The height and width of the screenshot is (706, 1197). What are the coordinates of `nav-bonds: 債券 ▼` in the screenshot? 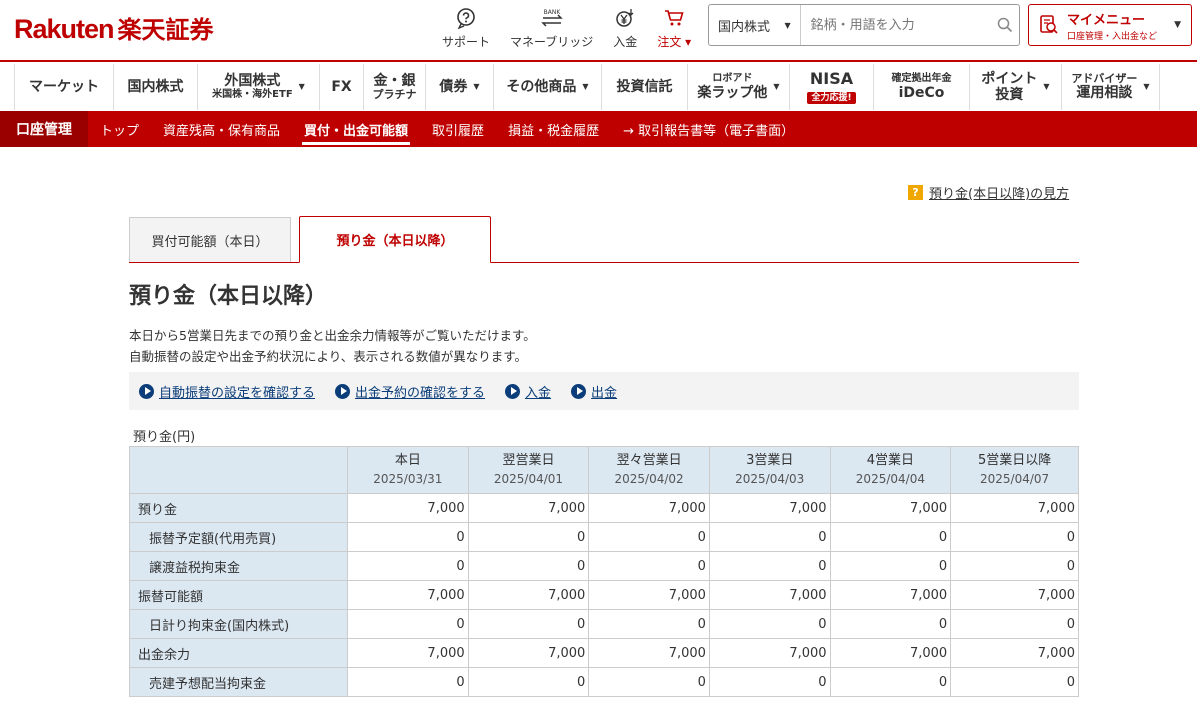 It's located at (460, 87).